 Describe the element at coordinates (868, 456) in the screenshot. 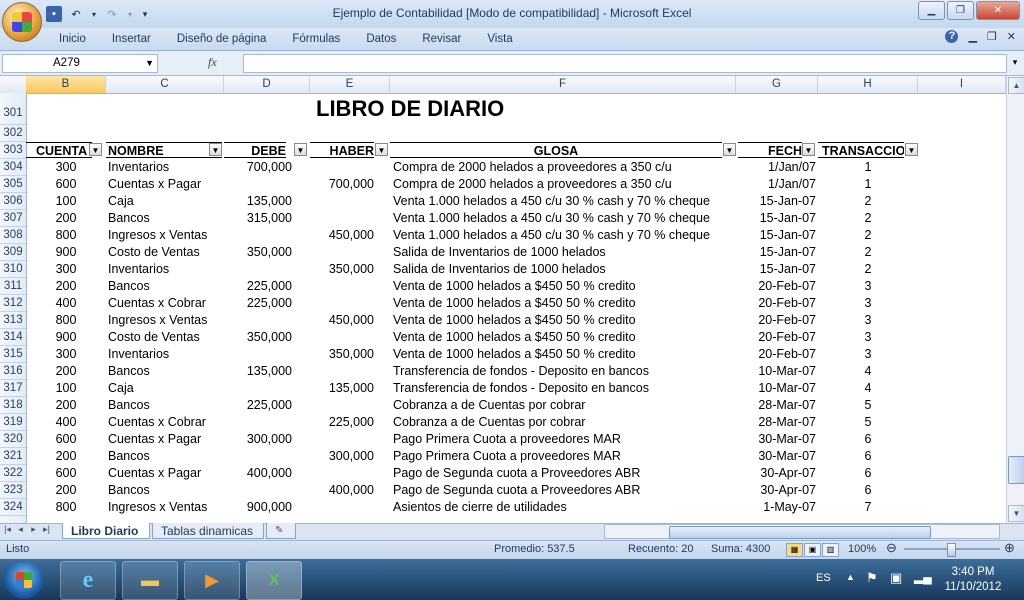

I see `cell-transaccion: 6` at that location.